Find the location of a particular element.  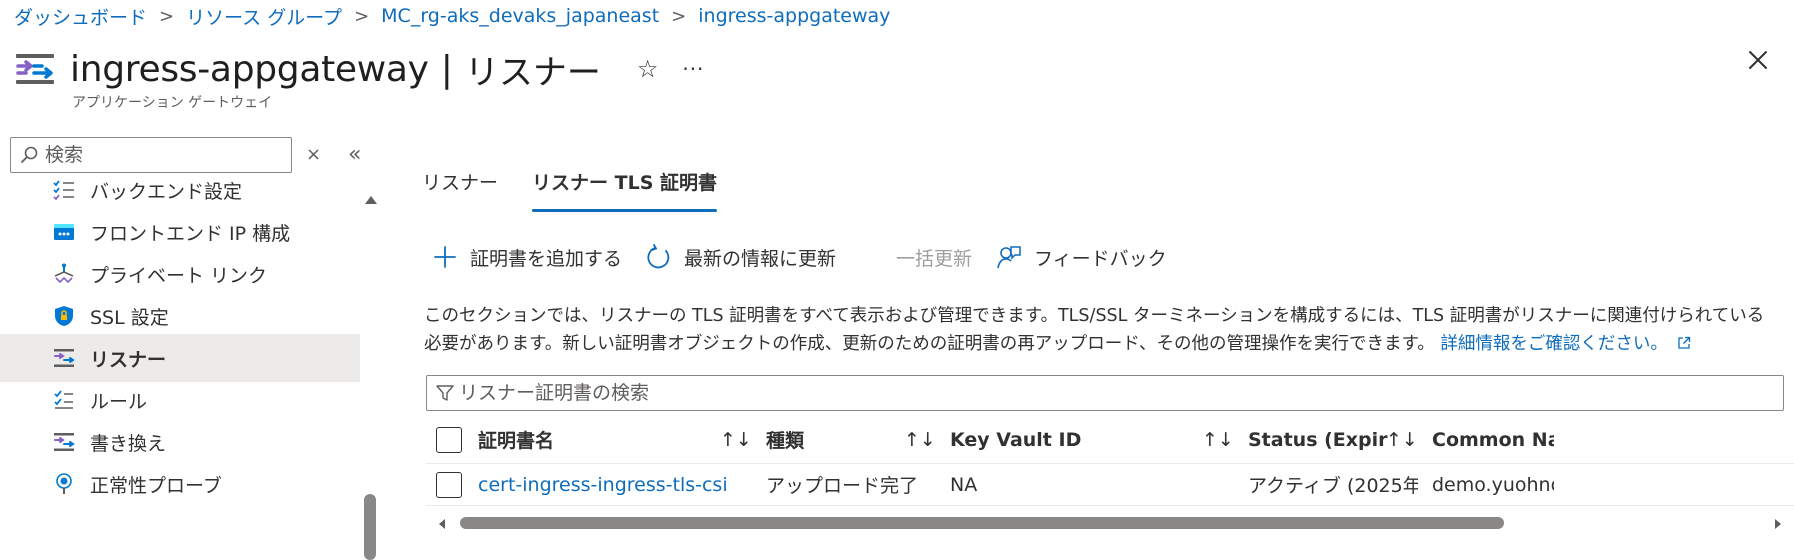

breadcrumb-item-resource-groups: リソース グループ is located at coordinates (264, 16).